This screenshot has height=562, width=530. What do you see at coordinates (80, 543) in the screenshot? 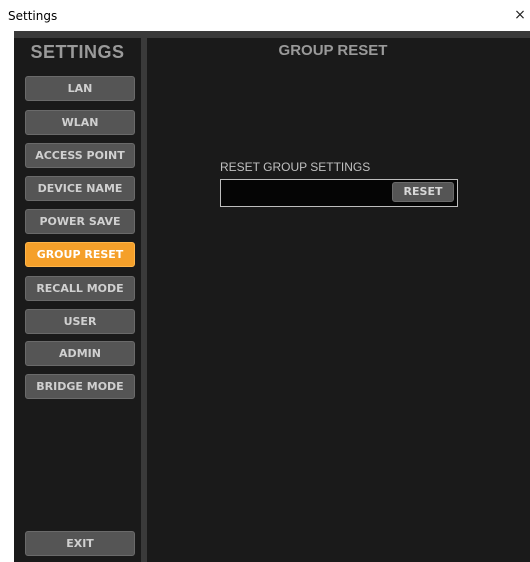
I see `exit-button: EXIT` at bounding box center [80, 543].